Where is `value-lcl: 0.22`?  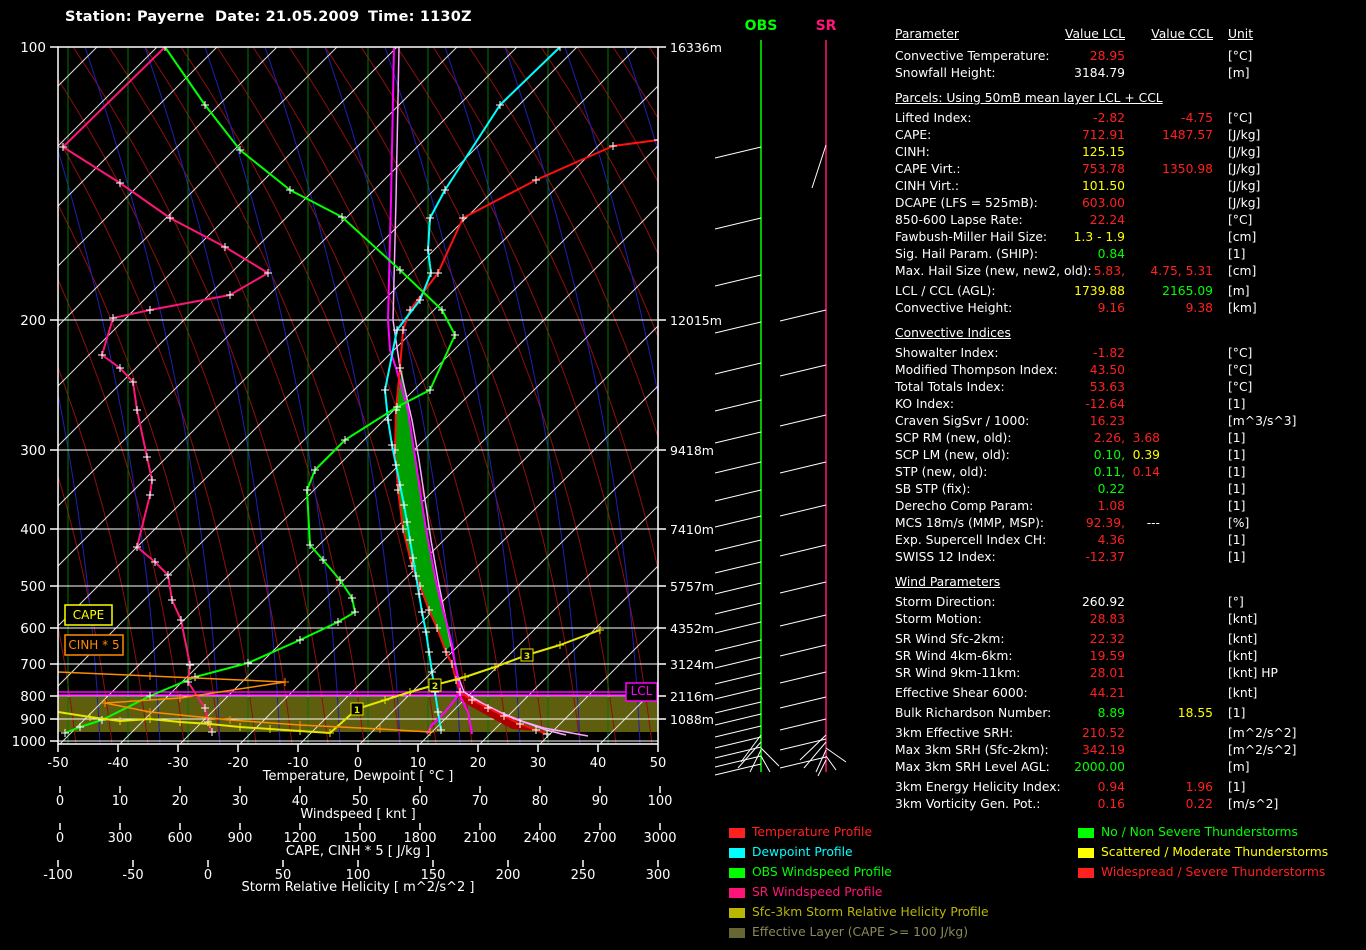 value-lcl: 0.22 is located at coordinates (1111, 489).